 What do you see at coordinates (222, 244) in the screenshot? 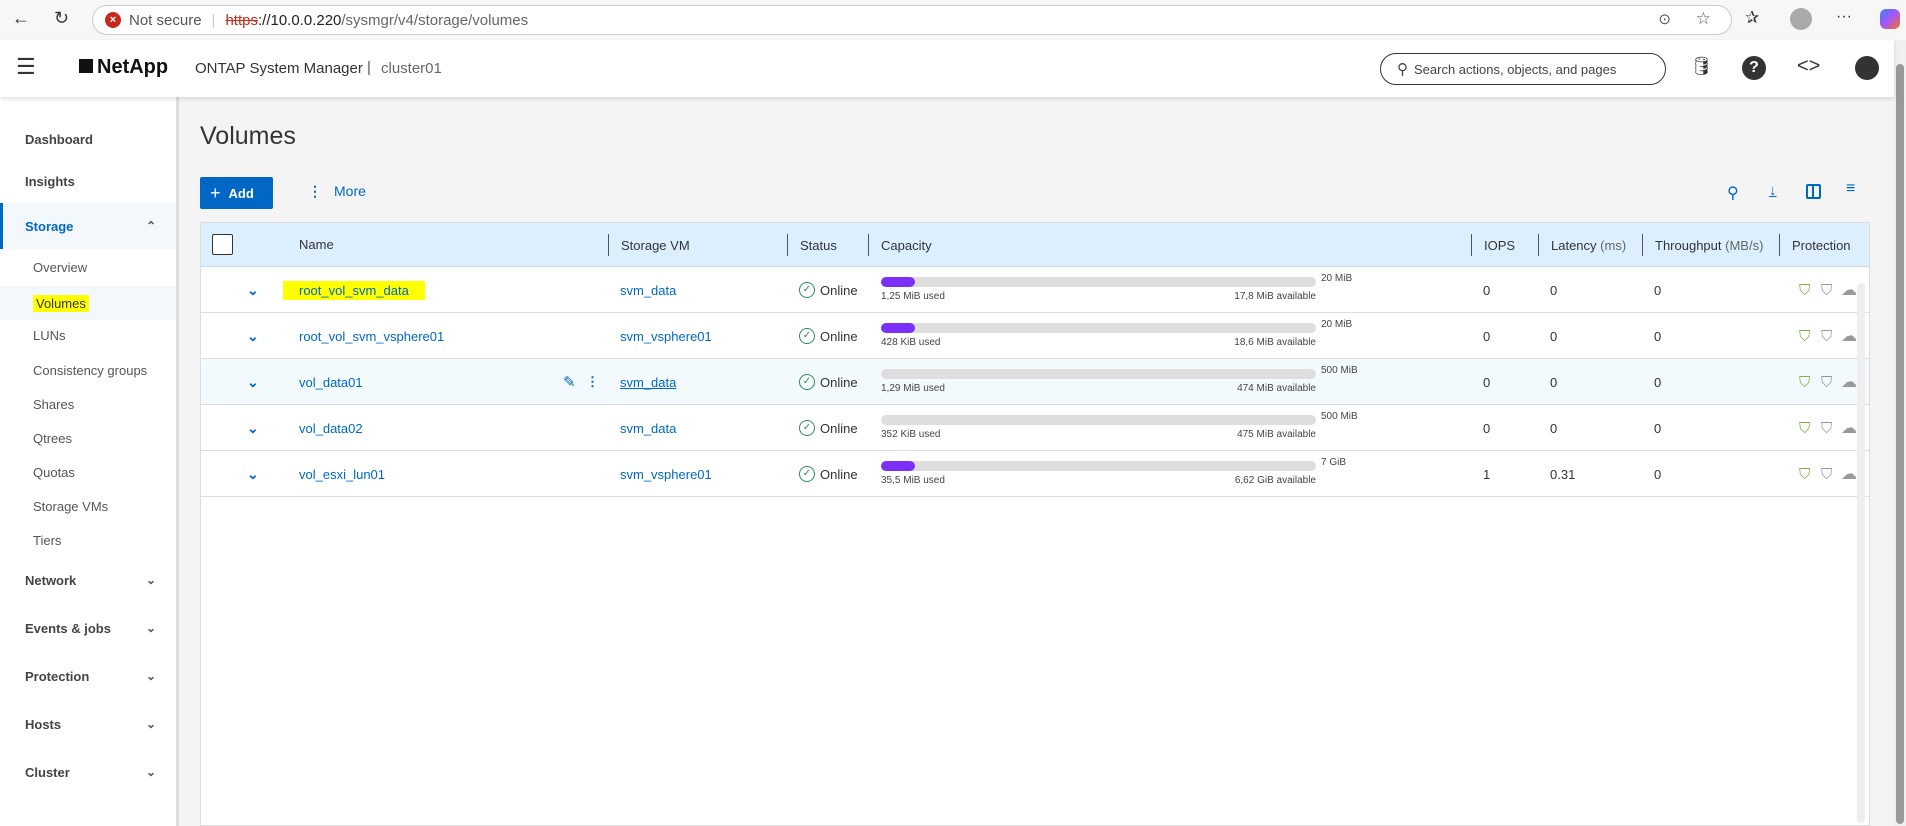
I see `select-all-checkbox` at bounding box center [222, 244].